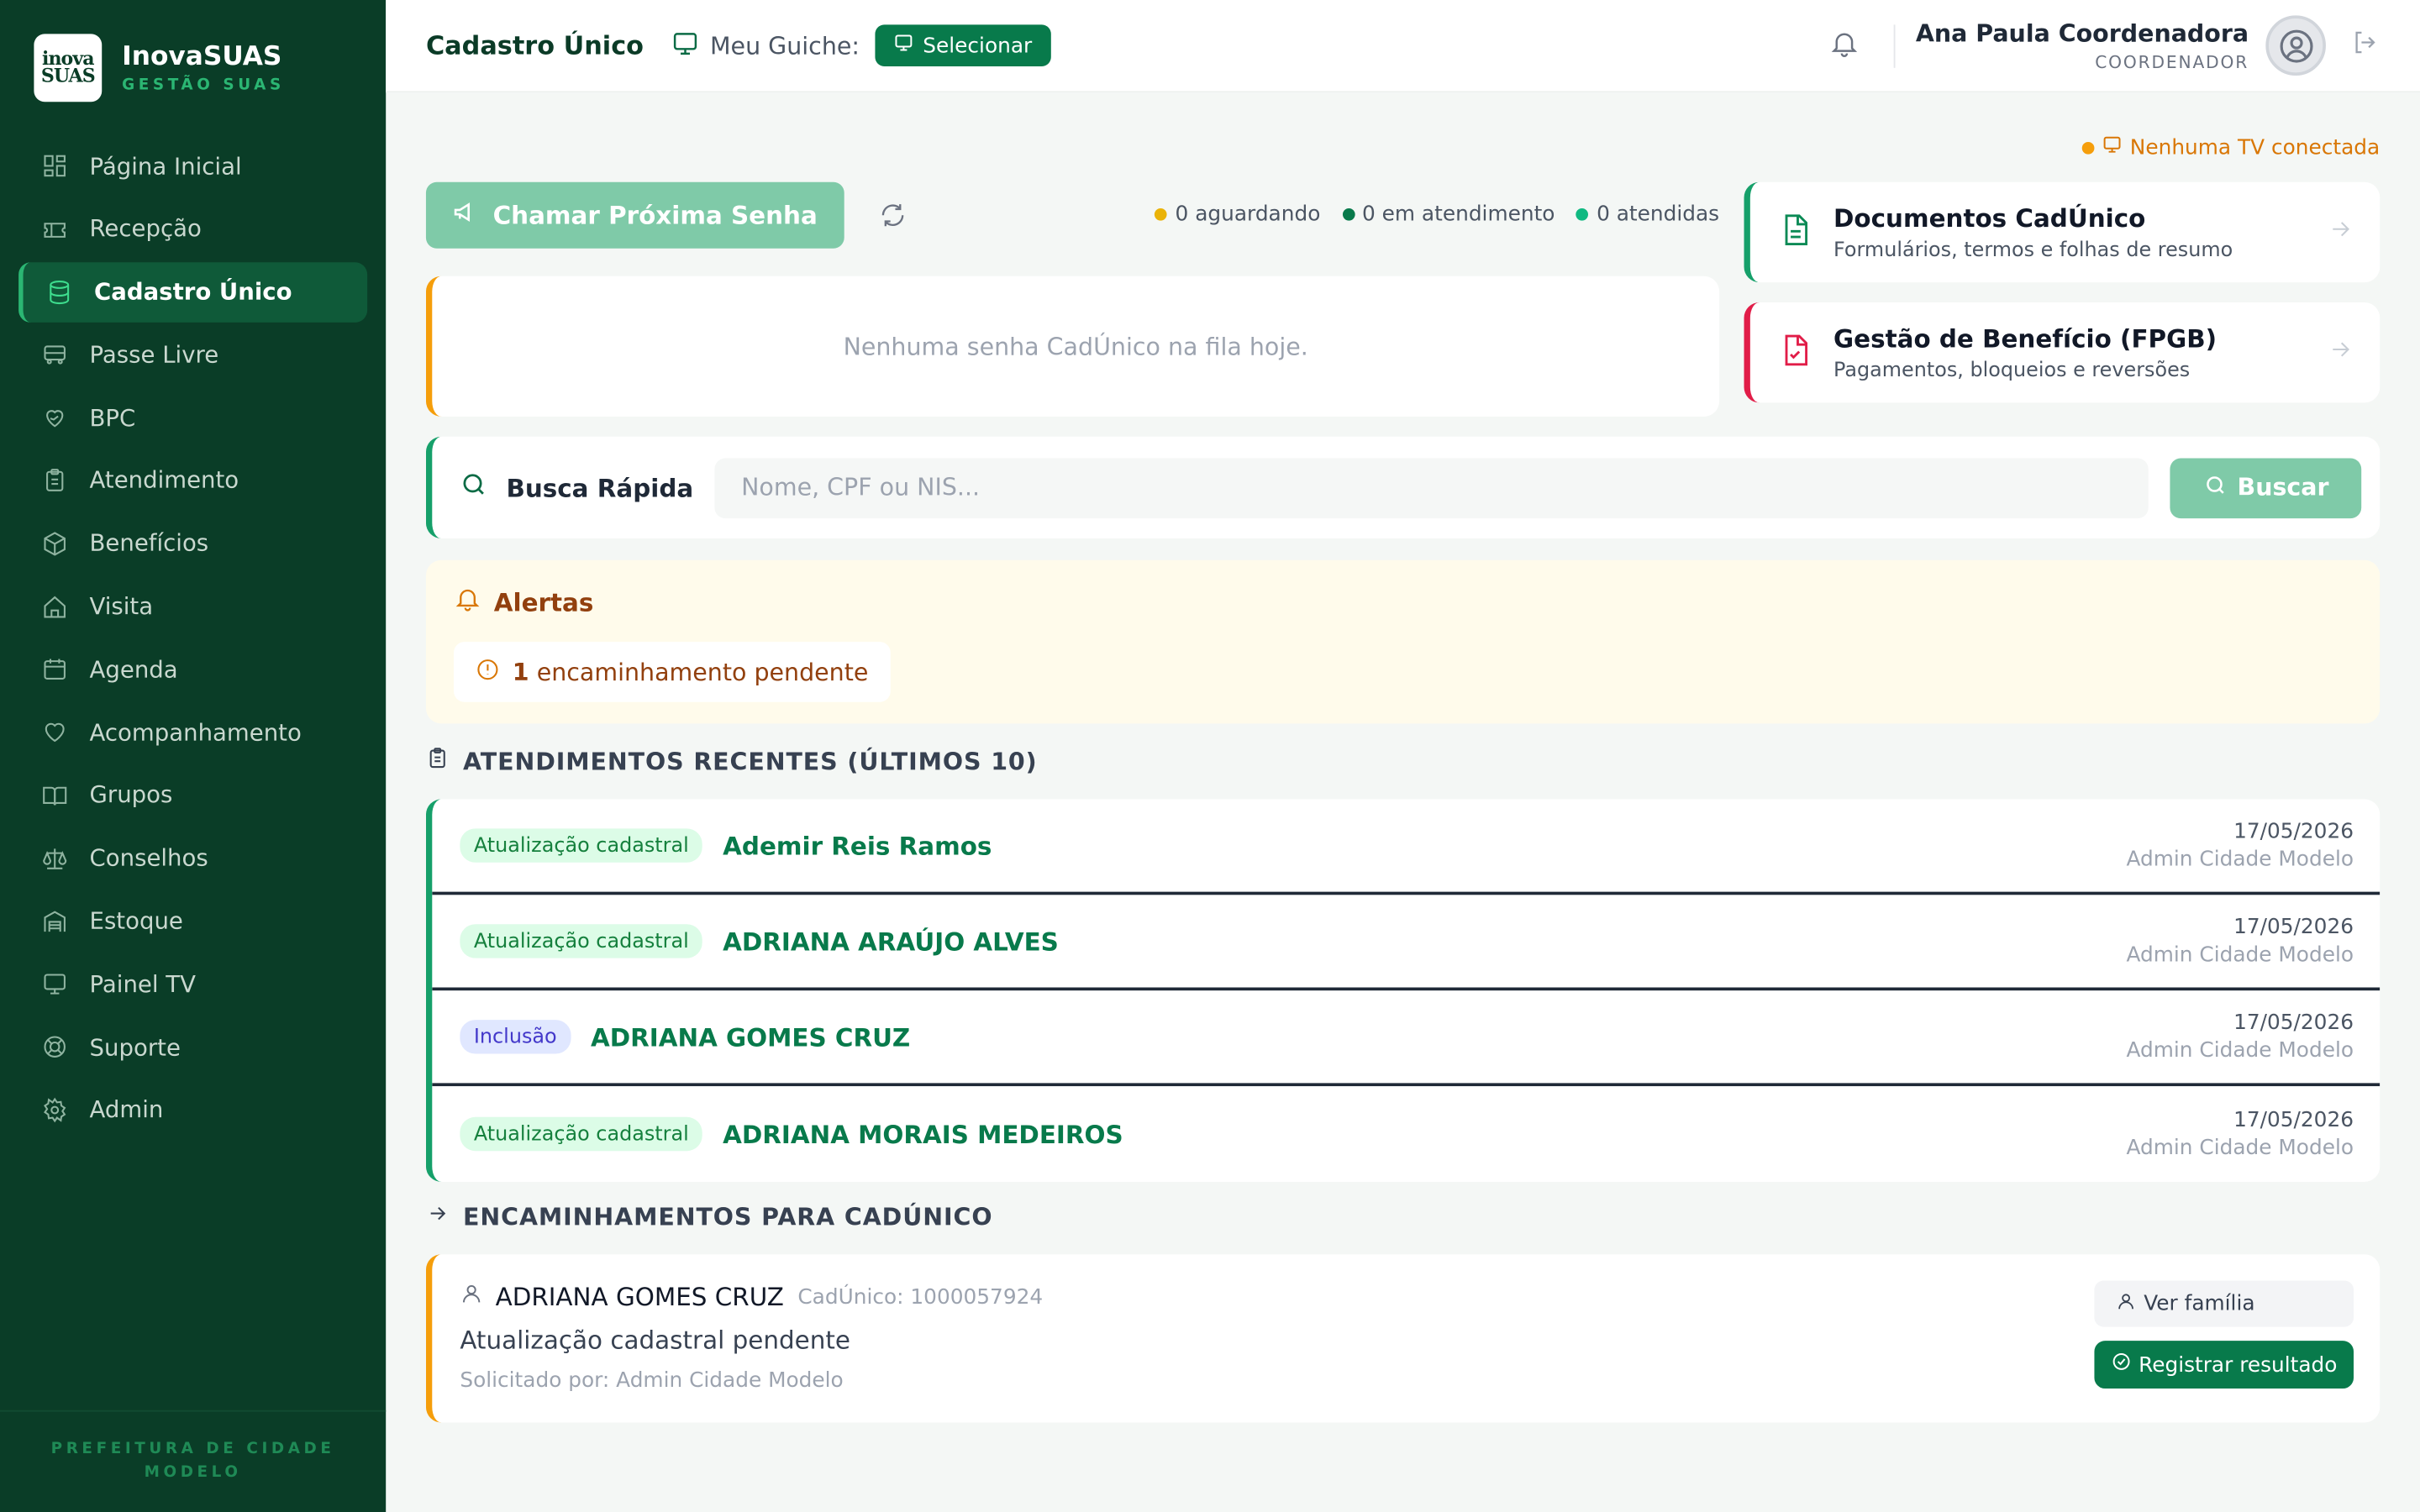 This screenshot has width=2420, height=1512. What do you see at coordinates (54, 355) in the screenshot?
I see `bus-icon` at bounding box center [54, 355].